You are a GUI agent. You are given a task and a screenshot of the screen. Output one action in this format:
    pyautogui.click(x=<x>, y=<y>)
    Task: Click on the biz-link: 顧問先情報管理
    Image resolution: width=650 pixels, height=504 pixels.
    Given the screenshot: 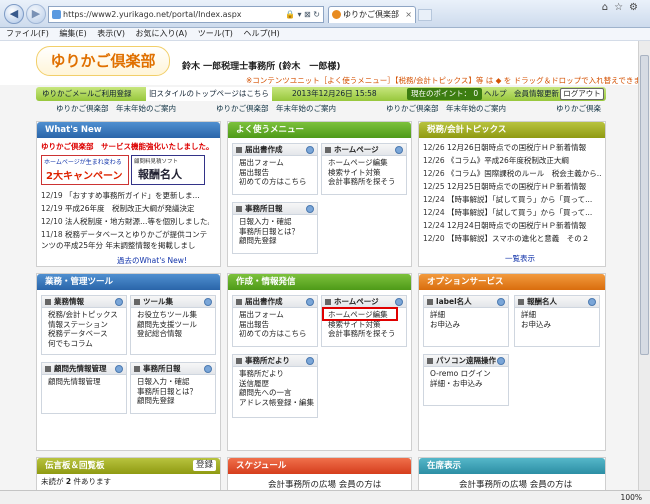 What is the action you would take?
    pyautogui.click(x=87, y=382)
    